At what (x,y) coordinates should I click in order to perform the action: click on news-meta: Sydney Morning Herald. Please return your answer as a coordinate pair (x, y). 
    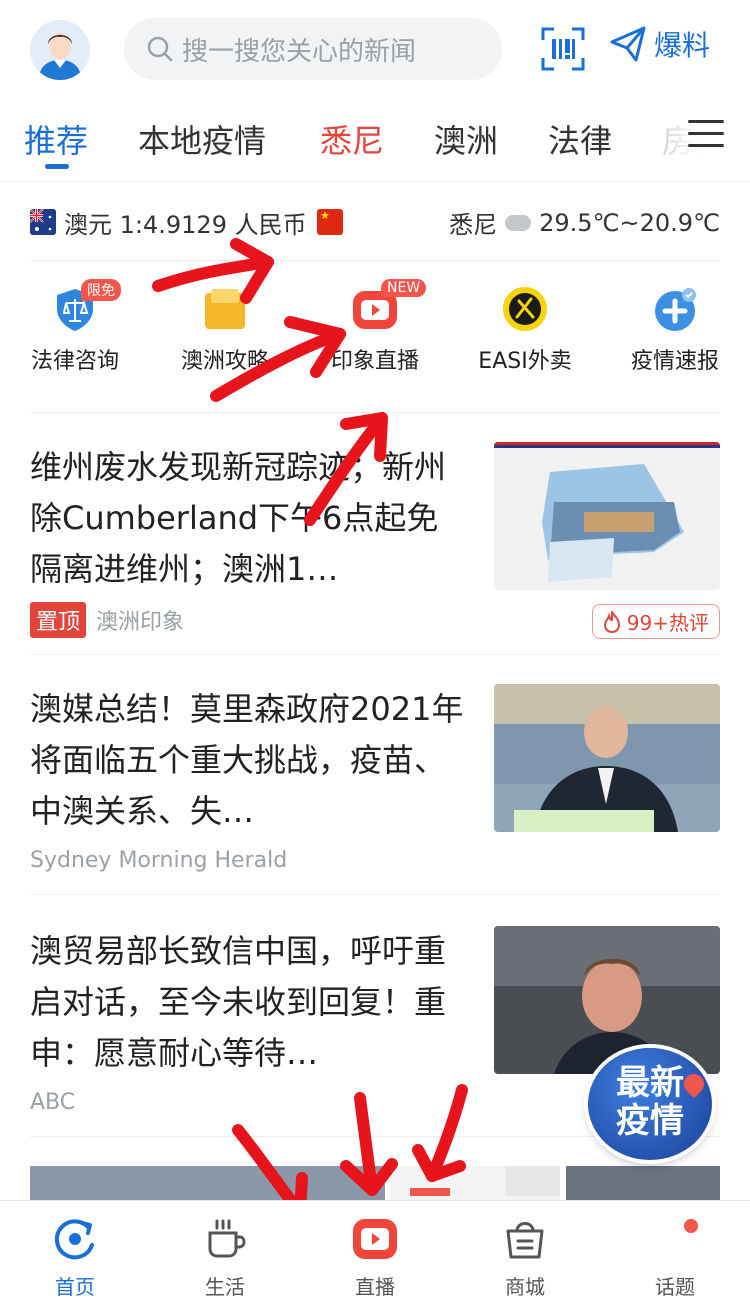
    Looking at the image, I should click on (158, 860).